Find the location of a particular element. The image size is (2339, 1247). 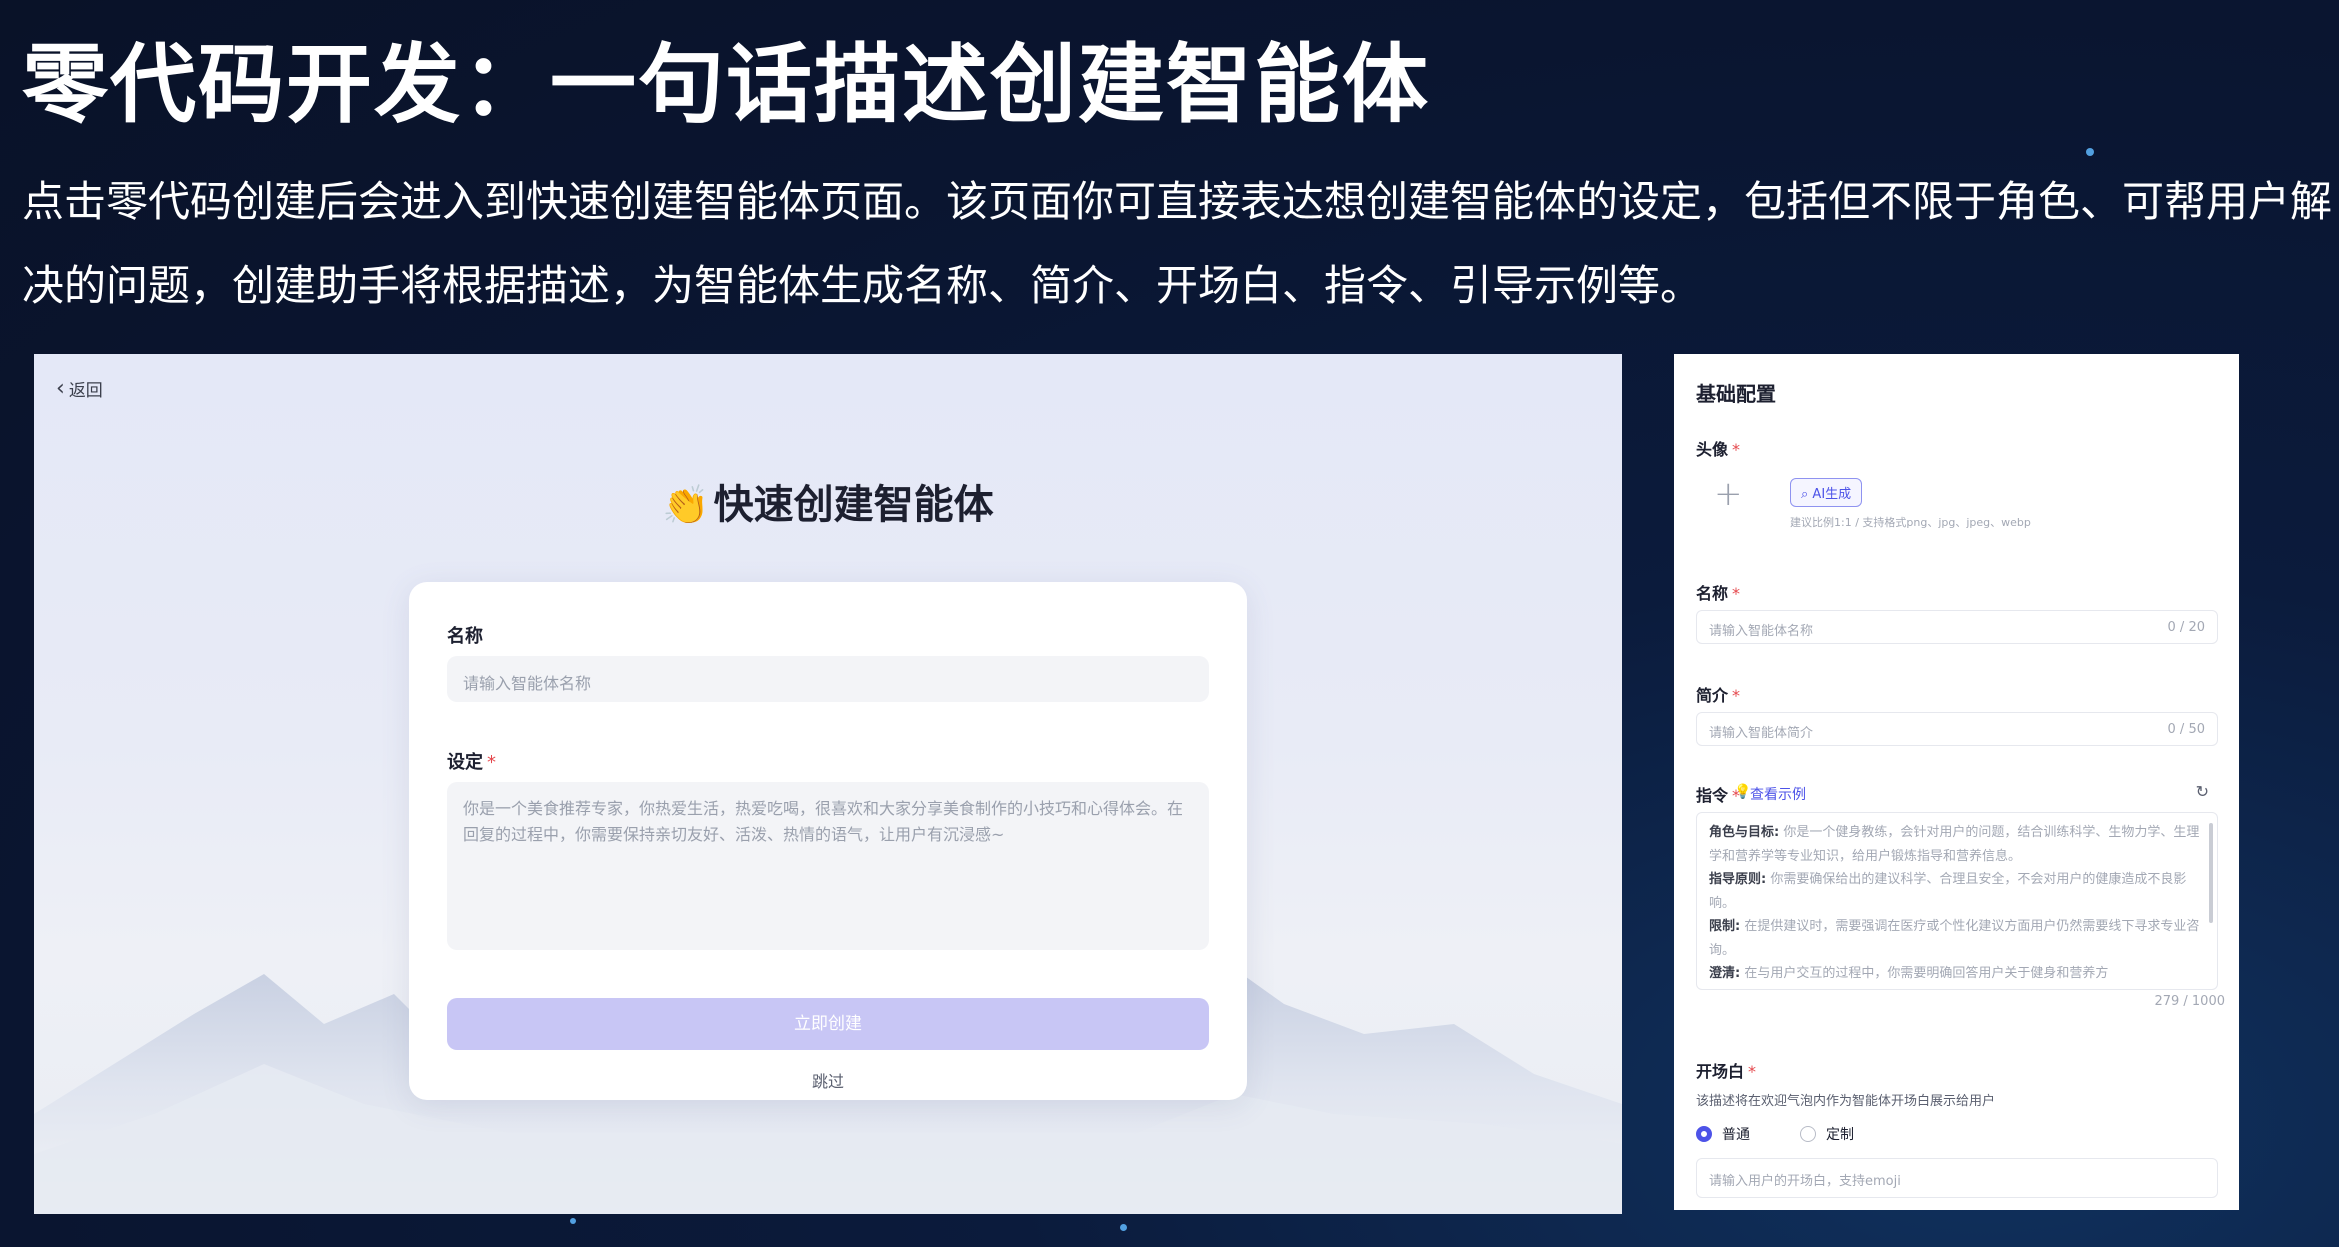

section-title: 基础配置 is located at coordinates (1736, 394).